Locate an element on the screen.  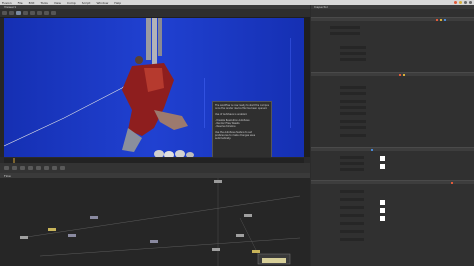
stop-button is located at coordinates (30, 168).